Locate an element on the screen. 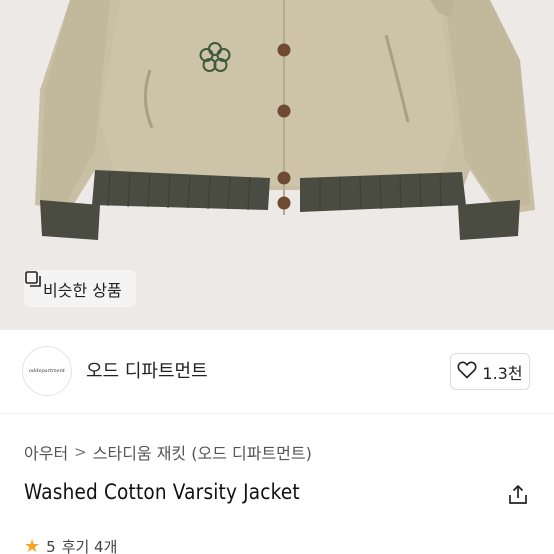  brand-logo: oddepartment is located at coordinates (47, 371).